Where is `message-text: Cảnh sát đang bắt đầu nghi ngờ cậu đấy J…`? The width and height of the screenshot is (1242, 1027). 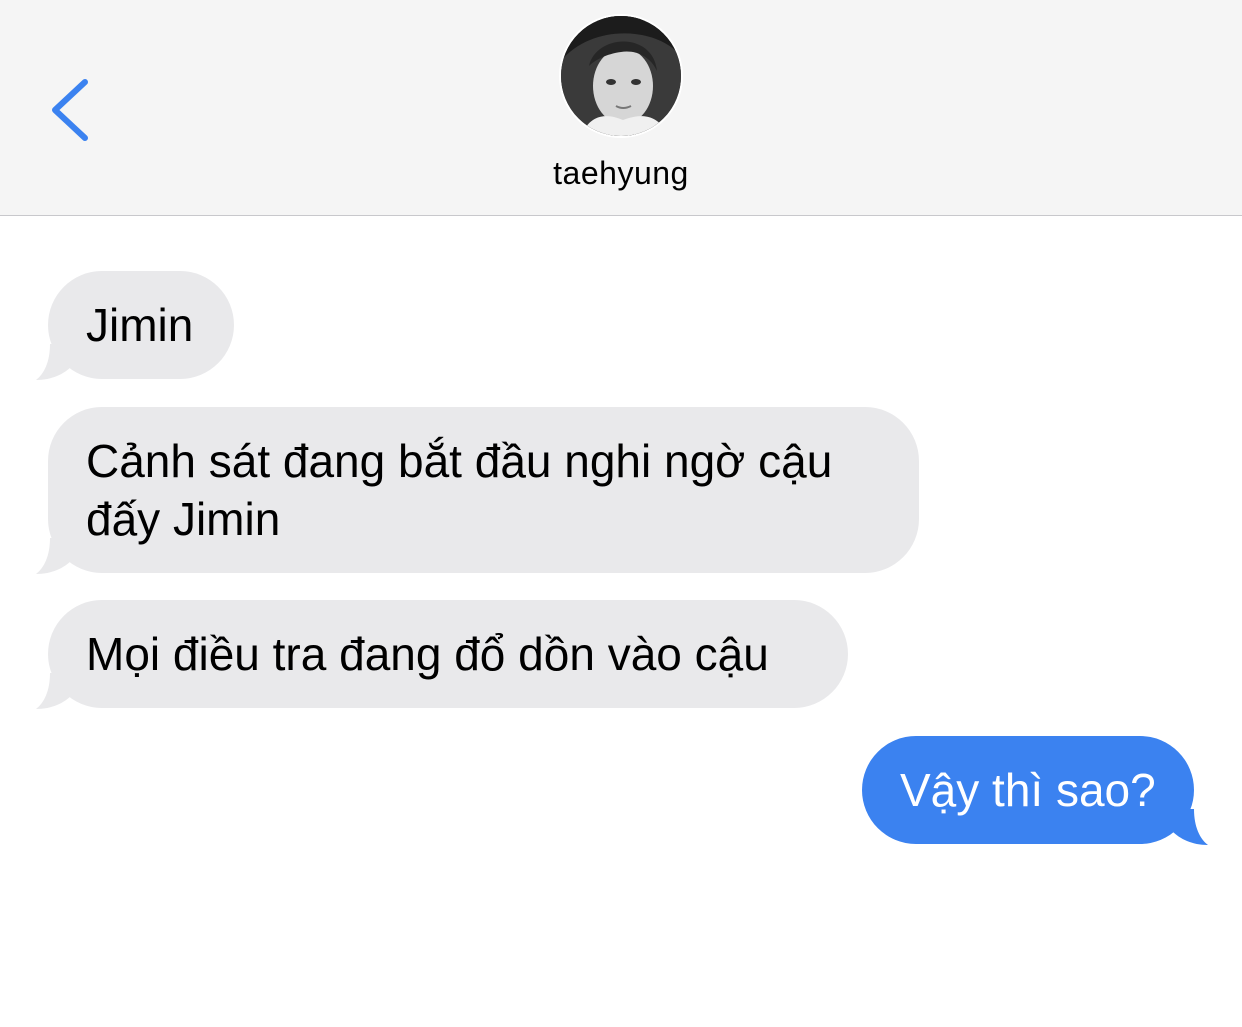 message-text: Cảnh sát đang bắt đầu nghi ngờ cậu đấy J… is located at coordinates (459, 490).